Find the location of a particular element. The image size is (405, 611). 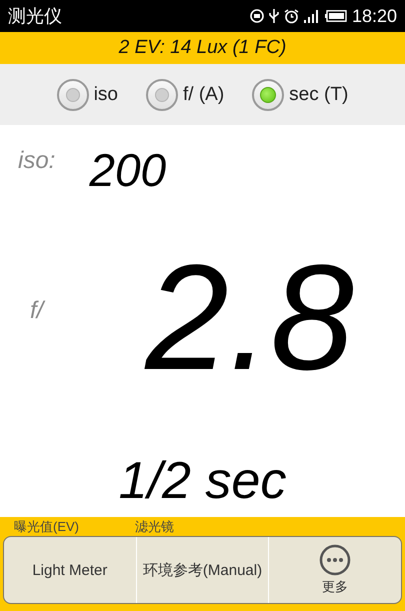

app-title: 测光仪 is located at coordinates (35, 16).